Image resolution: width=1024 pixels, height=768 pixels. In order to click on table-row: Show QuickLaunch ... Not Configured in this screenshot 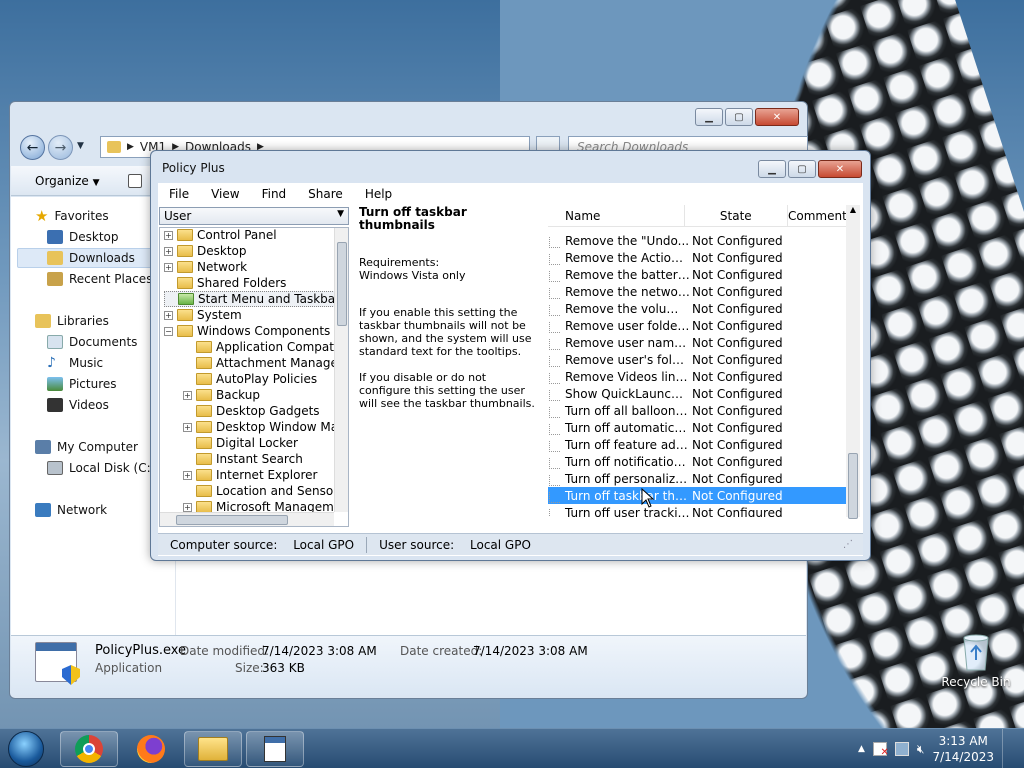, I will do `click(698, 393)`.